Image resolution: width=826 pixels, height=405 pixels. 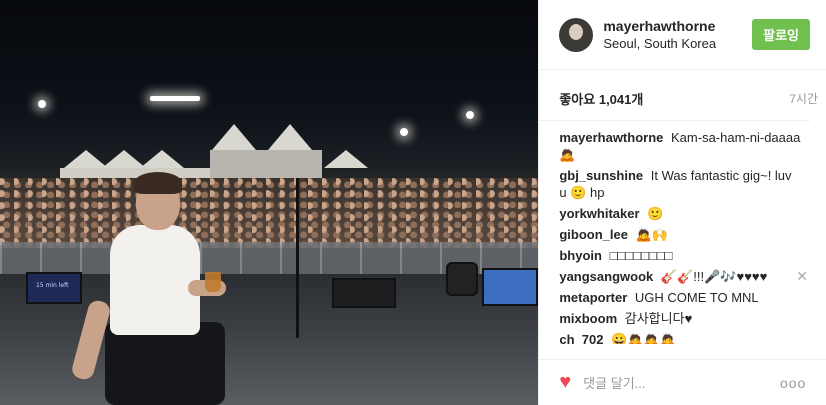 I want to click on tent-body, so click(x=266, y=164).